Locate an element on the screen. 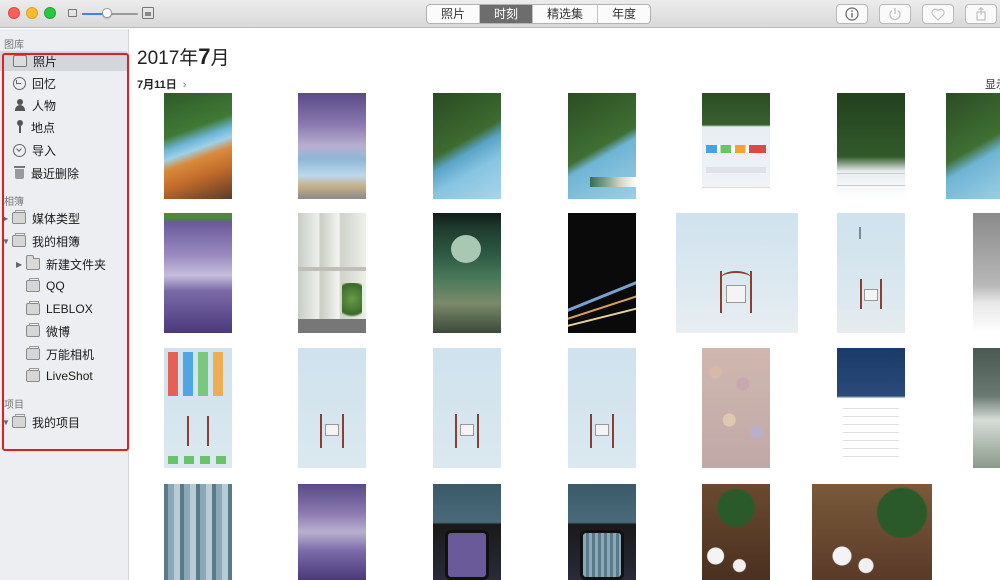  chevron-right-icon: › is located at coordinates (185, 85).